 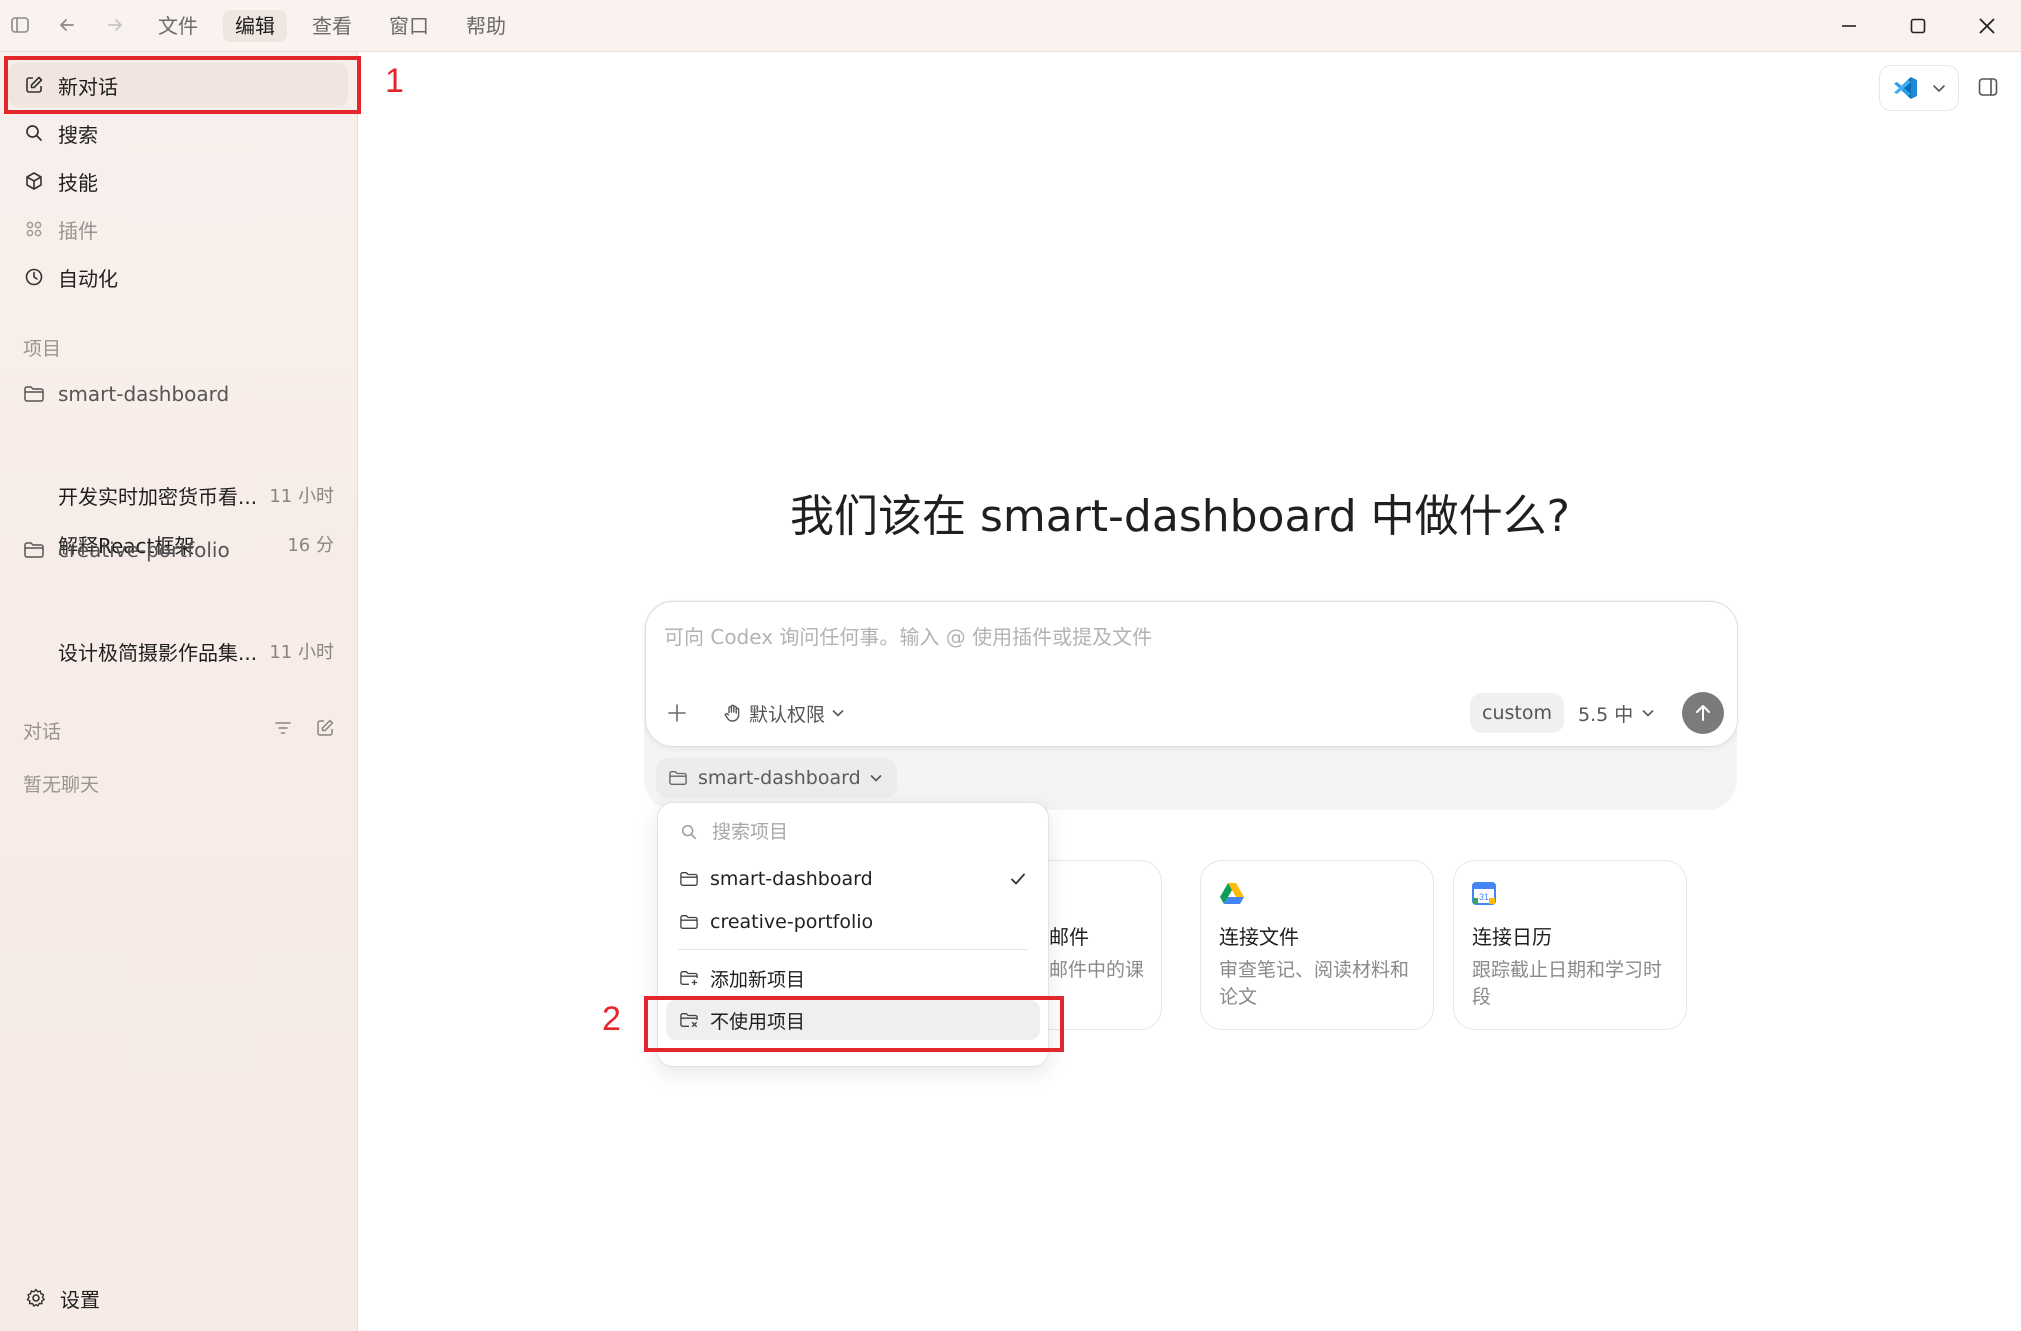 I want to click on back-arrow-icon, so click(x=67, y=25).